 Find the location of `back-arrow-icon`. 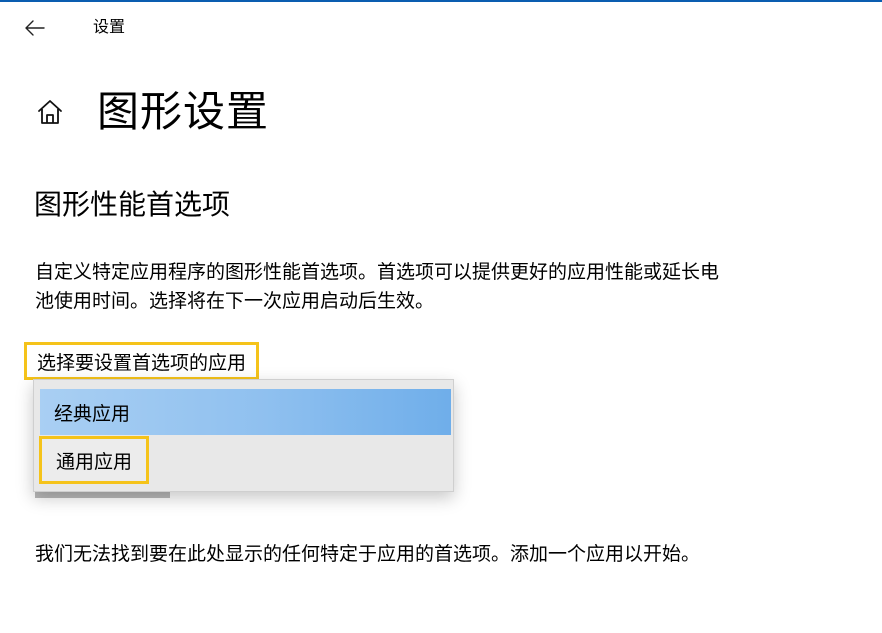

back-arrow-icon is located at coordinates (35, 28).